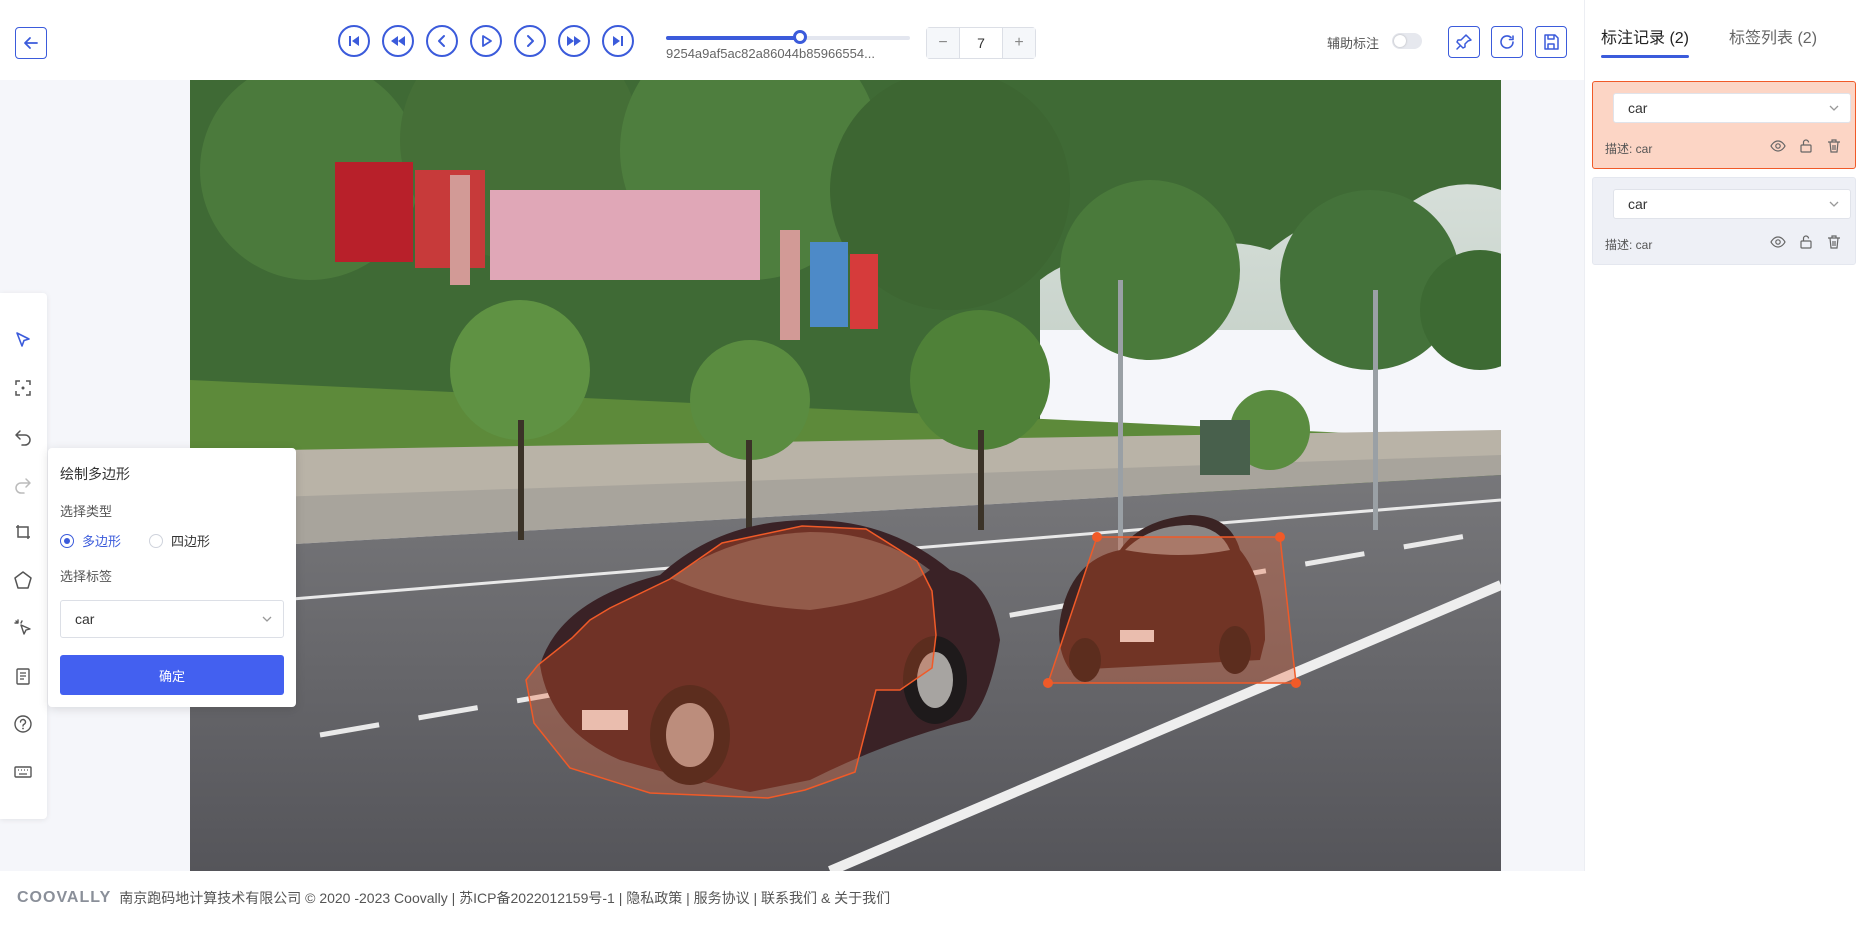  I want to click on footer-logo: COOVALLY, so click(64, 897).